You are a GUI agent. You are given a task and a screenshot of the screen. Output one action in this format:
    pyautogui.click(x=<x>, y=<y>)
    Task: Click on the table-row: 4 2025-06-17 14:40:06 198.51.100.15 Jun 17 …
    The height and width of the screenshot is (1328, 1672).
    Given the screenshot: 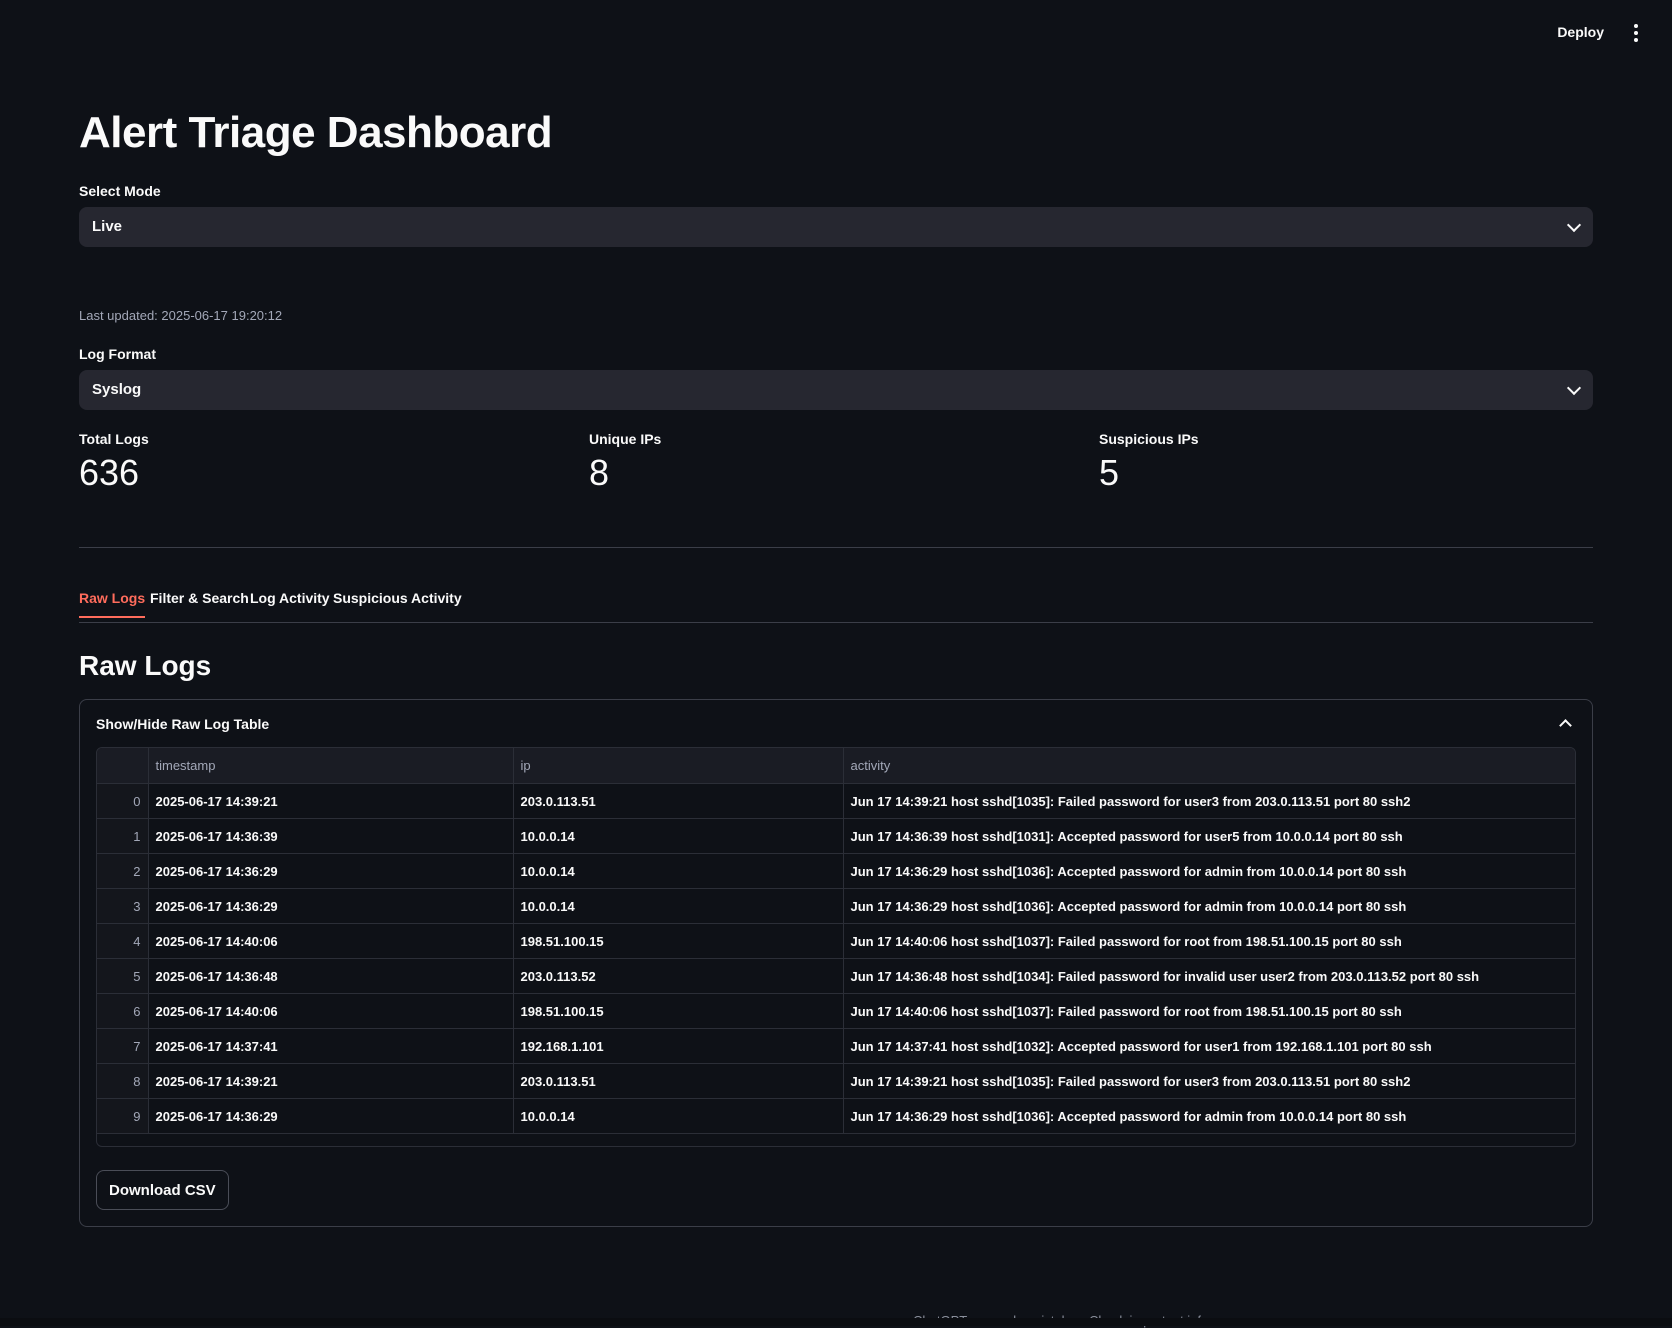 What is the action you would take?
    pyautogui.click(x=836, y=941)
    